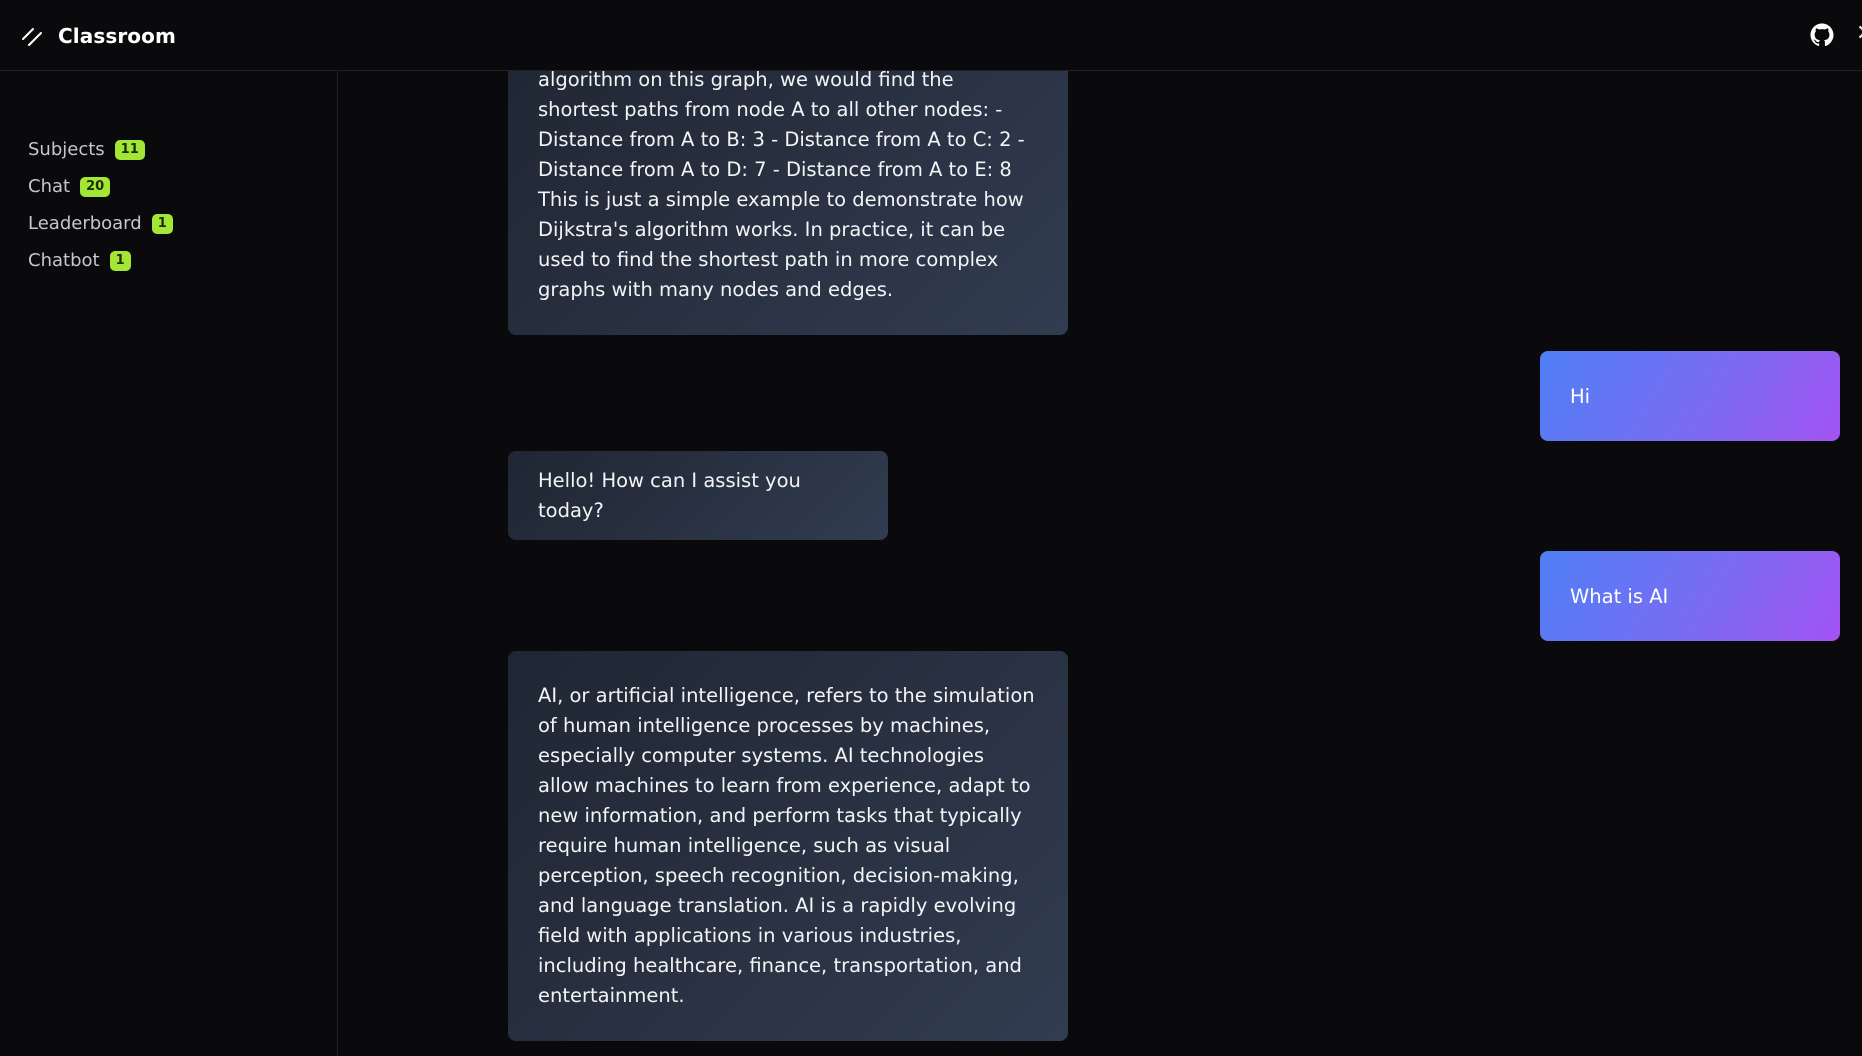 The image size is (1862, 1056). Describe the element at coordinates (129, 149) in the screenshot. I see `count-badge: 11` at that location.